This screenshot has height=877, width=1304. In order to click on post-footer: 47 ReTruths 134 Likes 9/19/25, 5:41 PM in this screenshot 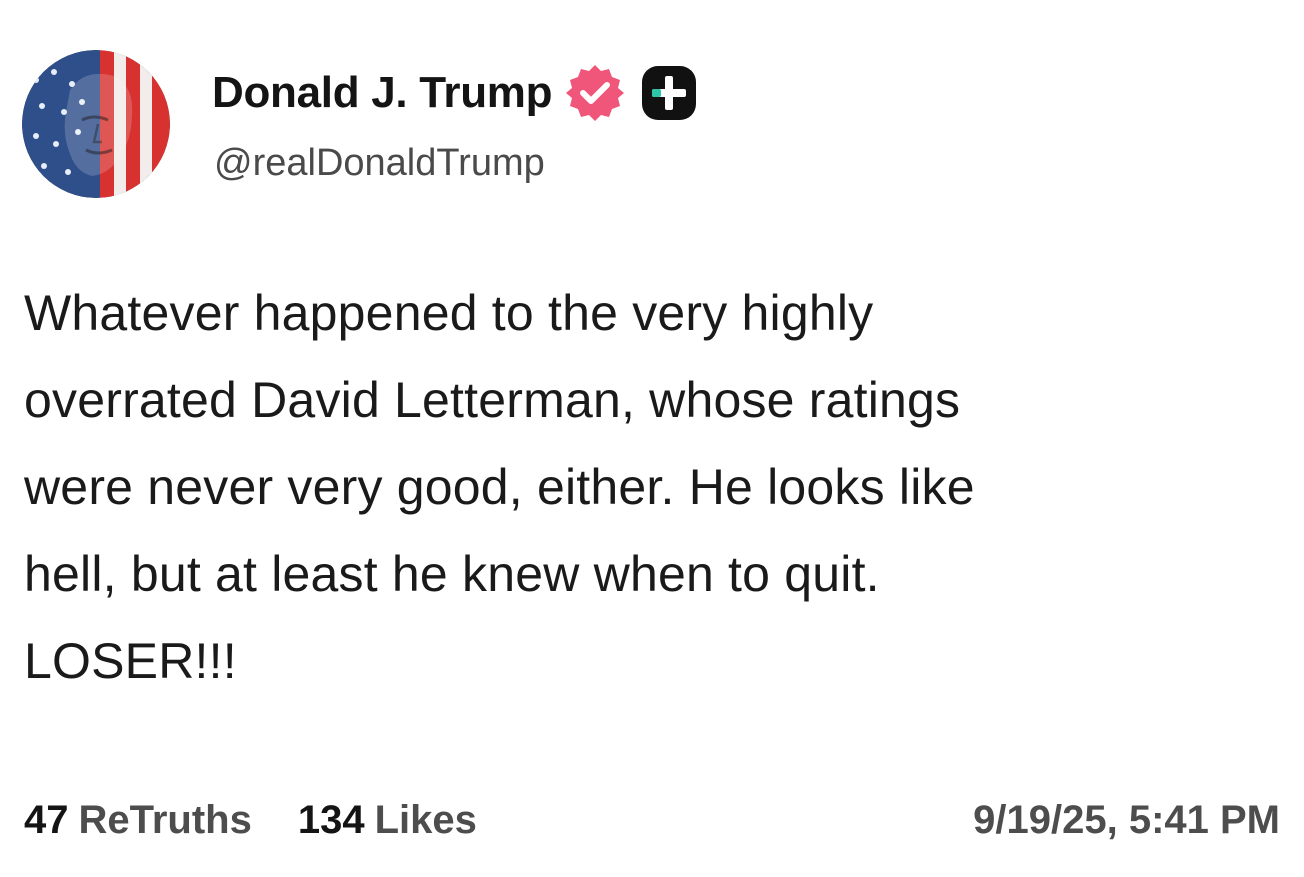, I will do `click(652, 820)`.